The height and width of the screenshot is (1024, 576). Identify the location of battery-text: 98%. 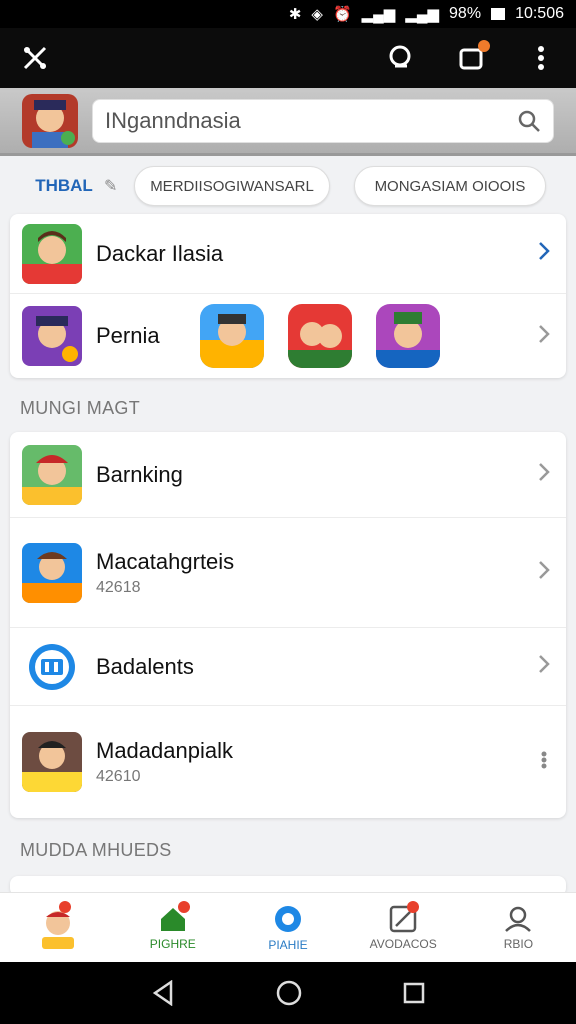
(465, 13).